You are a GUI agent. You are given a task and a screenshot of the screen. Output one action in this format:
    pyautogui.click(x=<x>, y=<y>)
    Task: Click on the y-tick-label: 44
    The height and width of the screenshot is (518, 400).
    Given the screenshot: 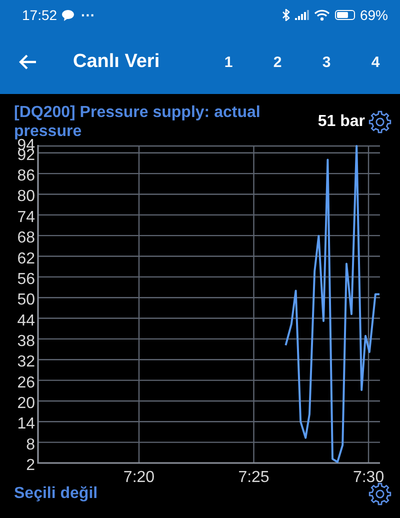 What is the action you would take?
    pyautogui.click(x=26, y=321)
    